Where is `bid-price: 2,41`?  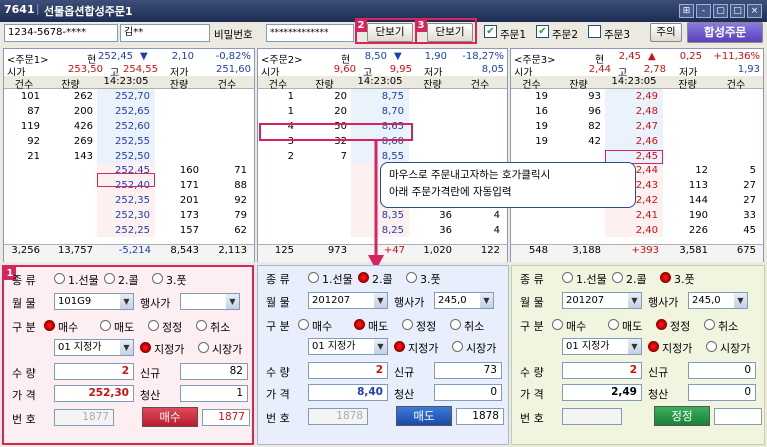
bid-price: 2,41 is located at coordinates (647, 215).